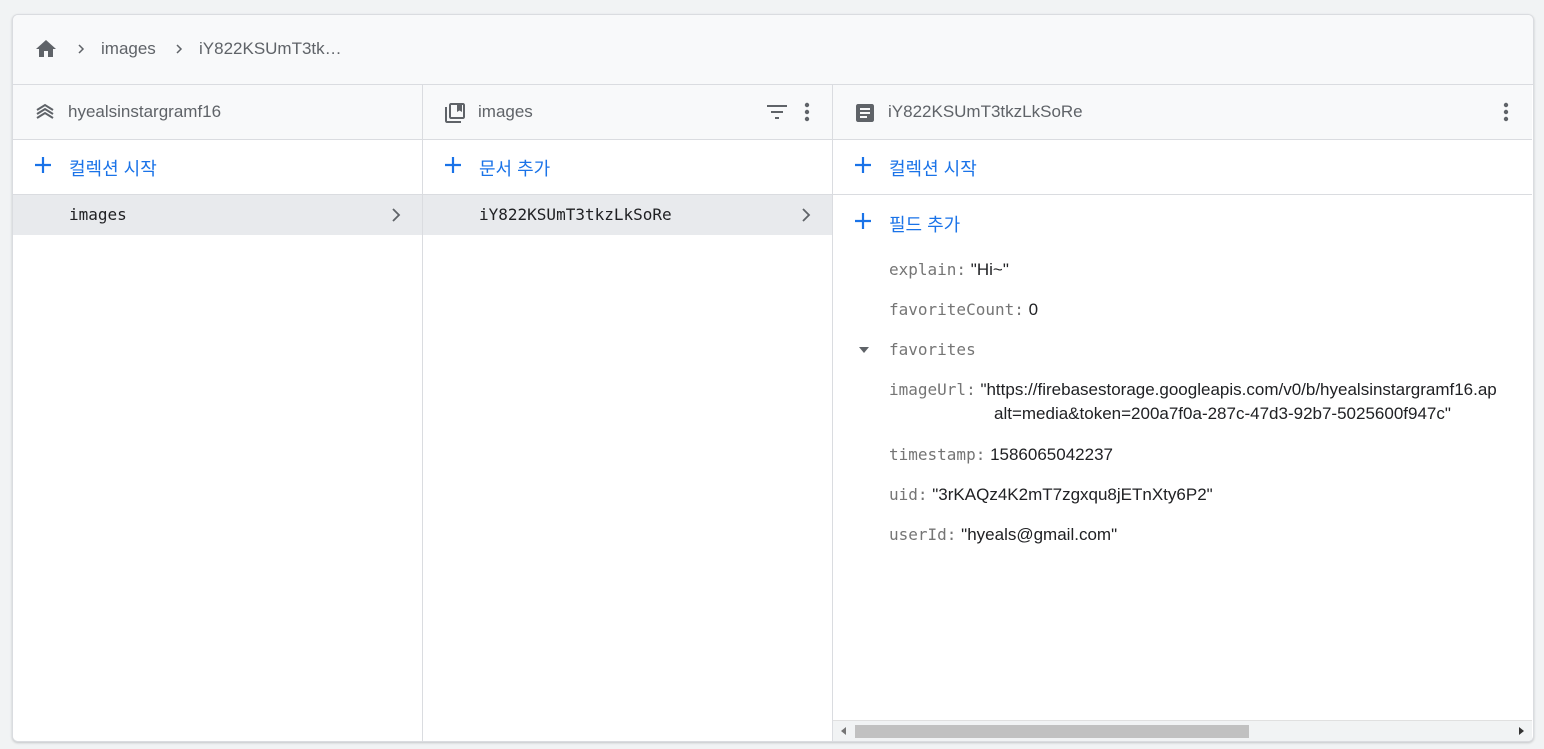 The width and height of the screenshot is (1544, 749). Describe the element at coordinates (777, 112) in the screenshot. I see `filter-icon` at that location.